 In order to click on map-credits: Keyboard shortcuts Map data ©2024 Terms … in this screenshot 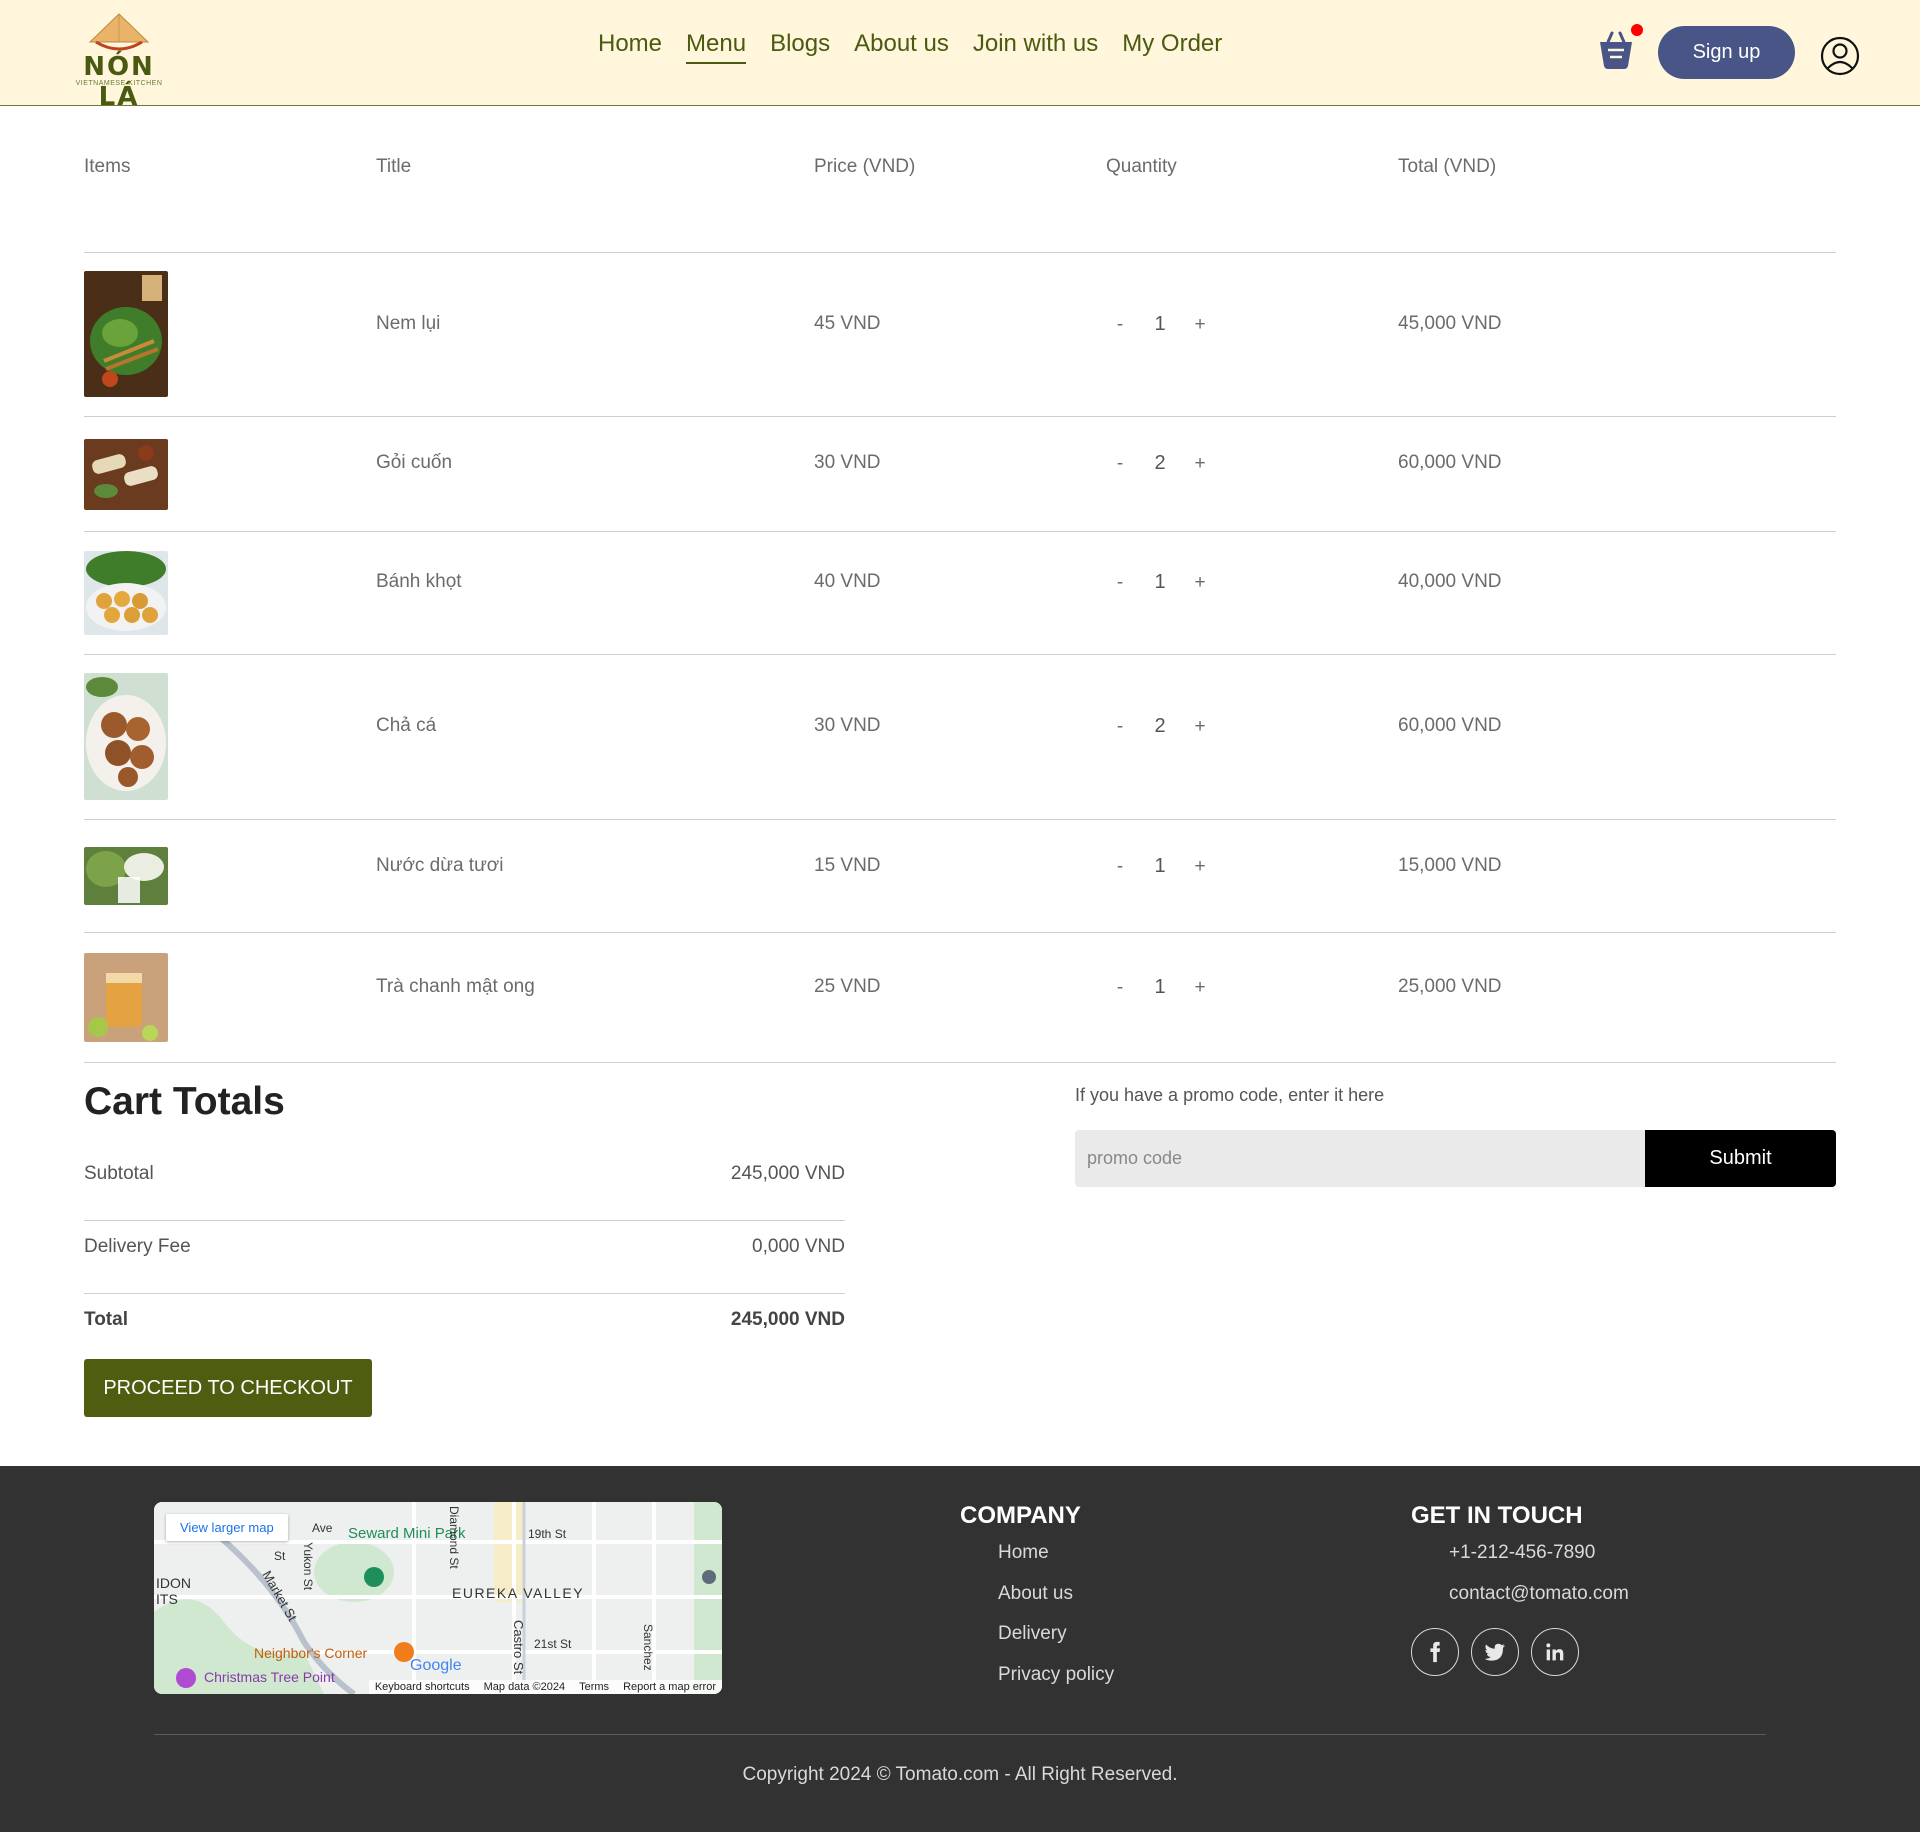, I will do `click(545, 1687)`.